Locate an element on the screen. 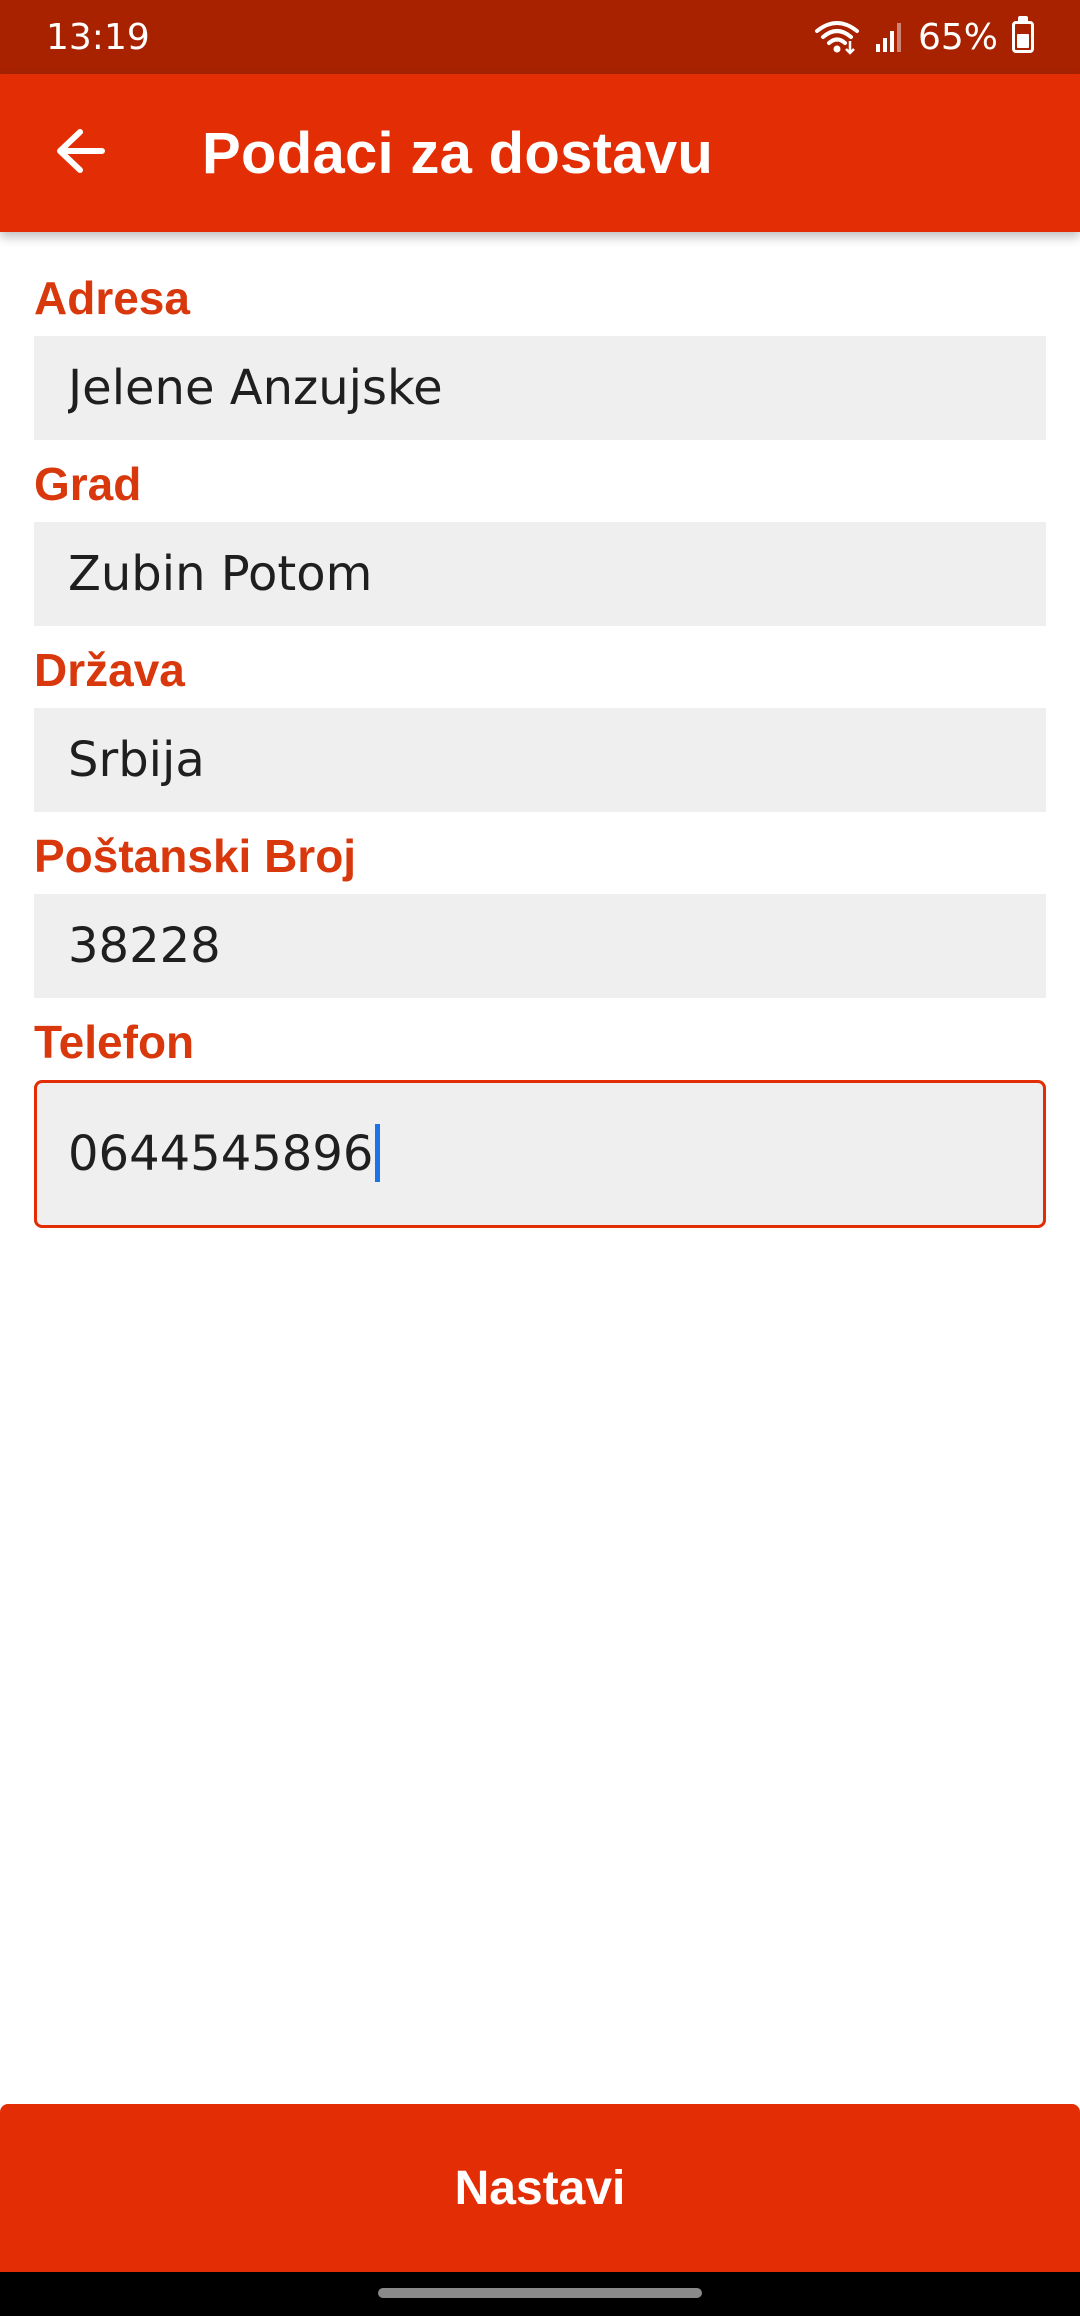  phone-field-wrapper is located at coordinates (540, 1154).